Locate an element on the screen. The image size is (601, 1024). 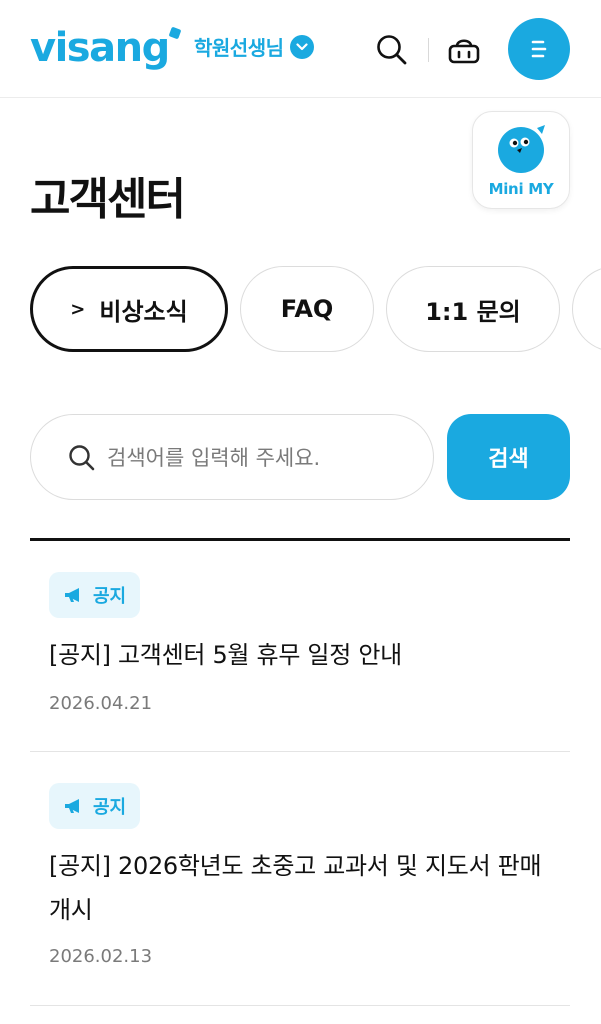
tab-faq: FAQ is located at coordinates (307, 309).